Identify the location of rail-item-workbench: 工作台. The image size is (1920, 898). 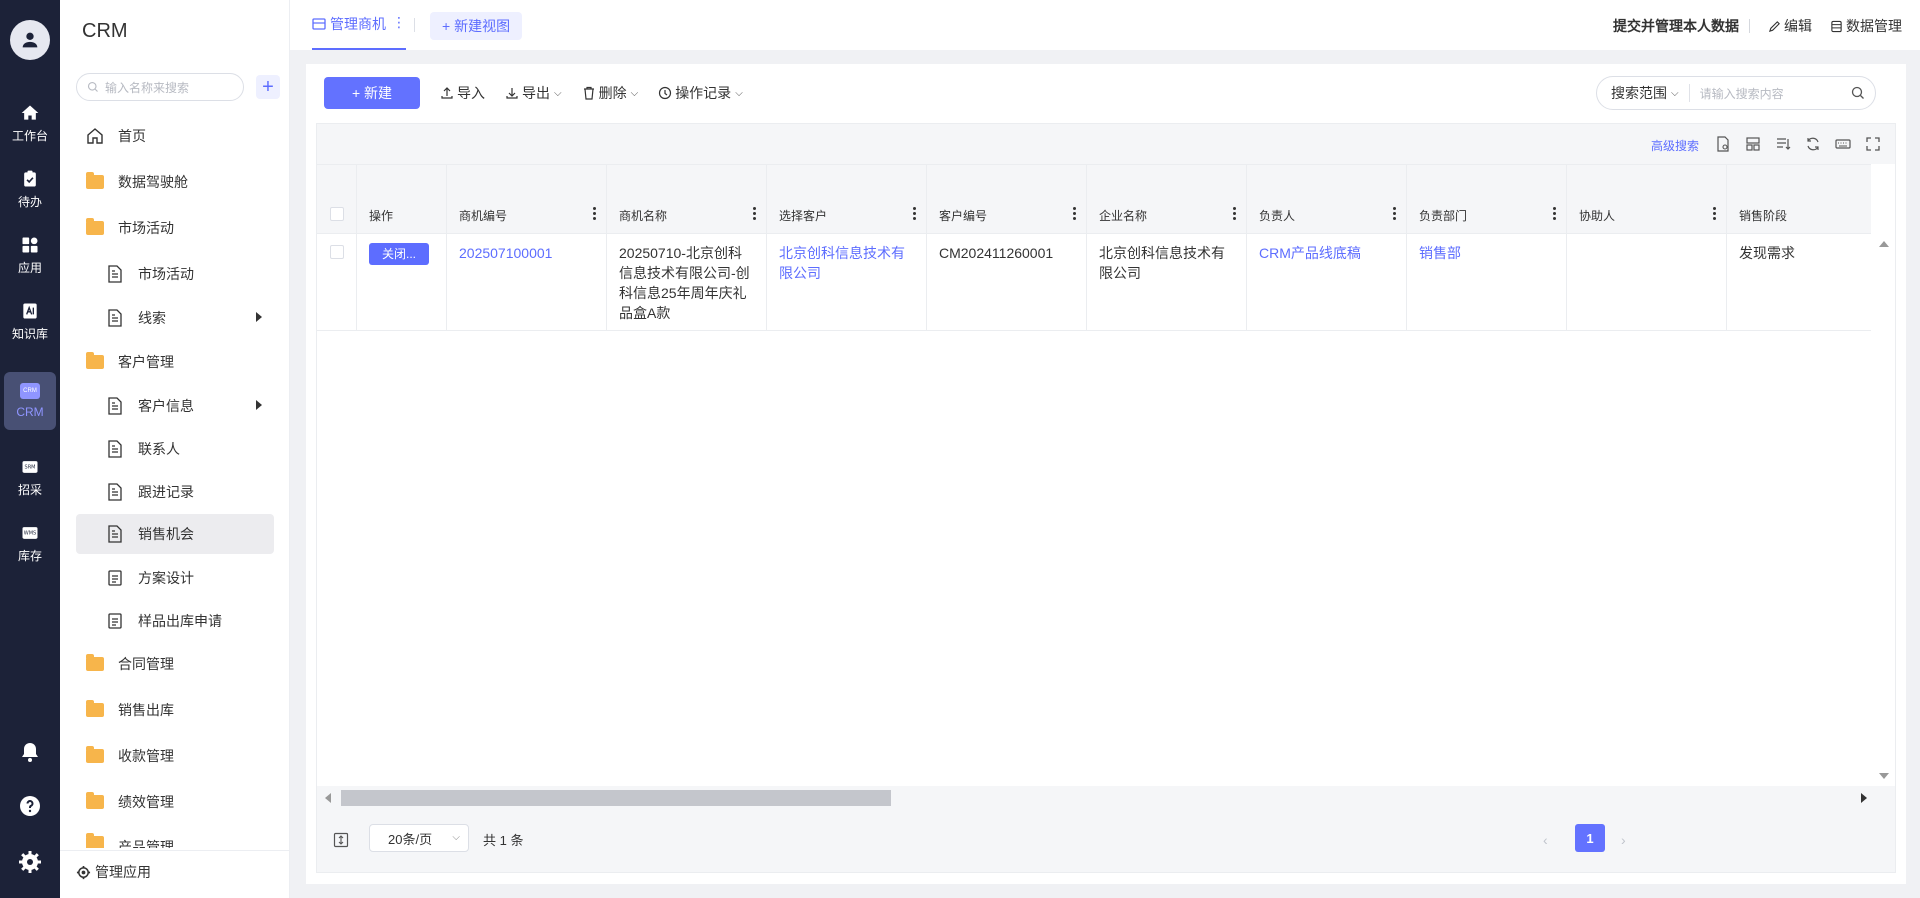
(30, 123).